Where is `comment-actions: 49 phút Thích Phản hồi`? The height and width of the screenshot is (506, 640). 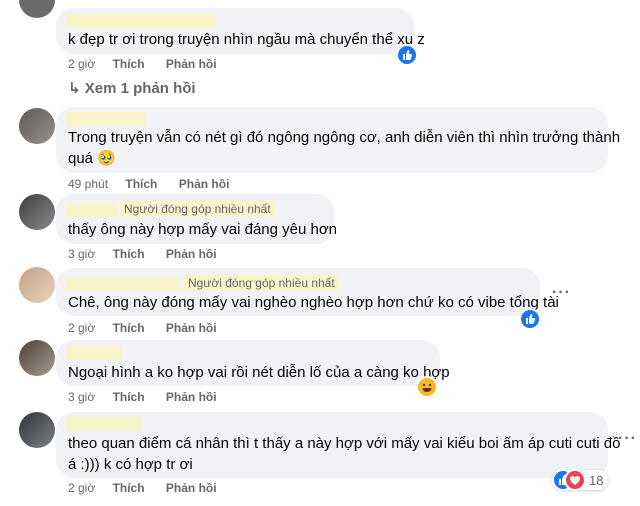
comment-actions: 49 phút Thích Phản hồi is located at coordinates (148, 184).